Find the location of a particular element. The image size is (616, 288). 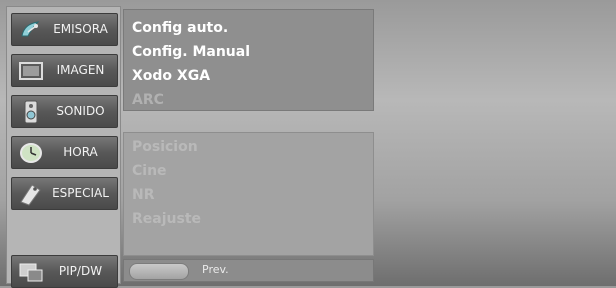

category-label-emisora: EMISORA is located at coordinates (80, 29).